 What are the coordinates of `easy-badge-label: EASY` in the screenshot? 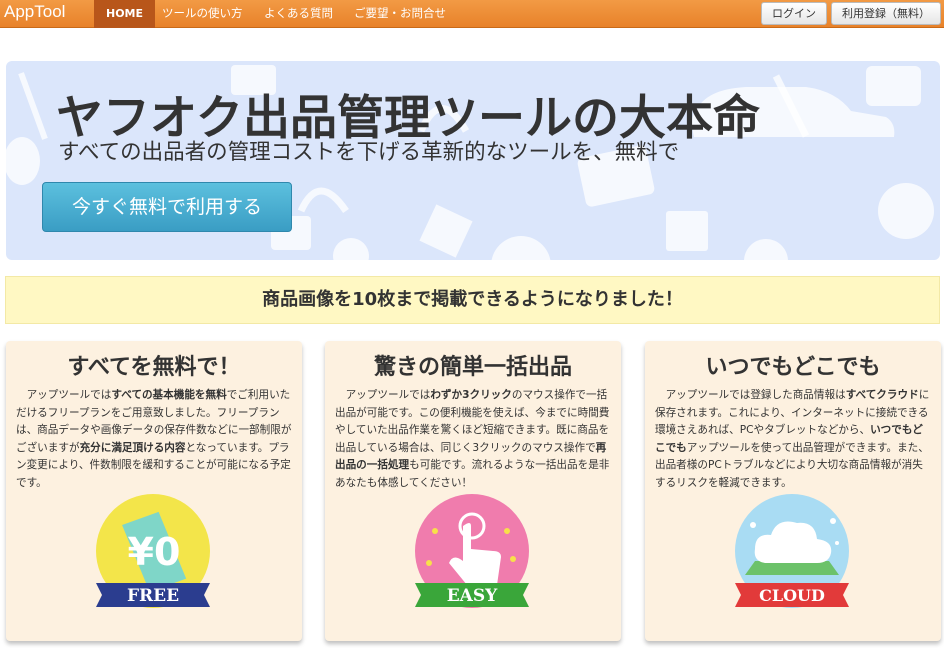 It's located at (472, 596).